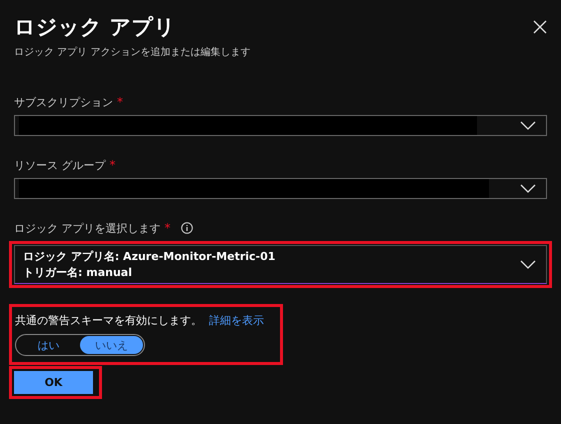 The width and height of the screenshot is (561, 424). What do you see at coordinates (280, 264) in the screenshot?
I see `dropdown-field: ロジック アプリ名: Azure-Monitor-Metric-01 トリガー名: manual` at bounding box center [280, 264].